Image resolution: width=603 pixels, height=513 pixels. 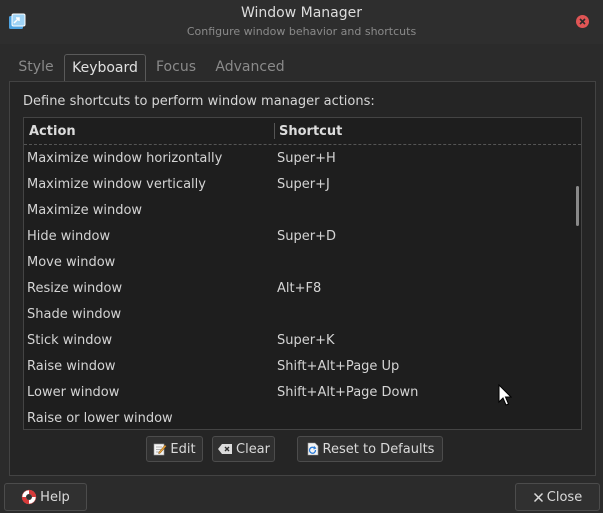 I want to click on action-cell: Resize window, so click(x=75, y=288).